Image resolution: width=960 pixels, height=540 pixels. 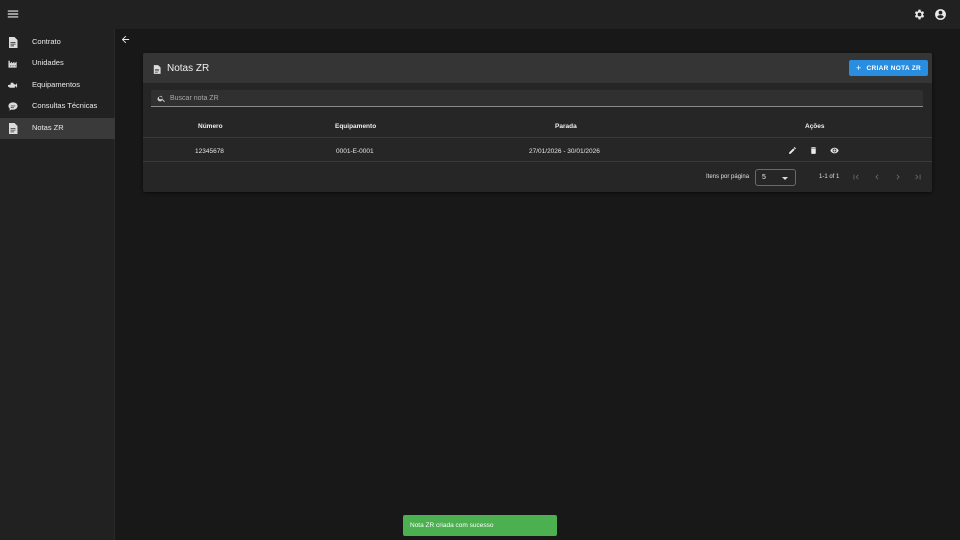 I want to click on page-title: Notas ZR, so click(x=188, y=68).